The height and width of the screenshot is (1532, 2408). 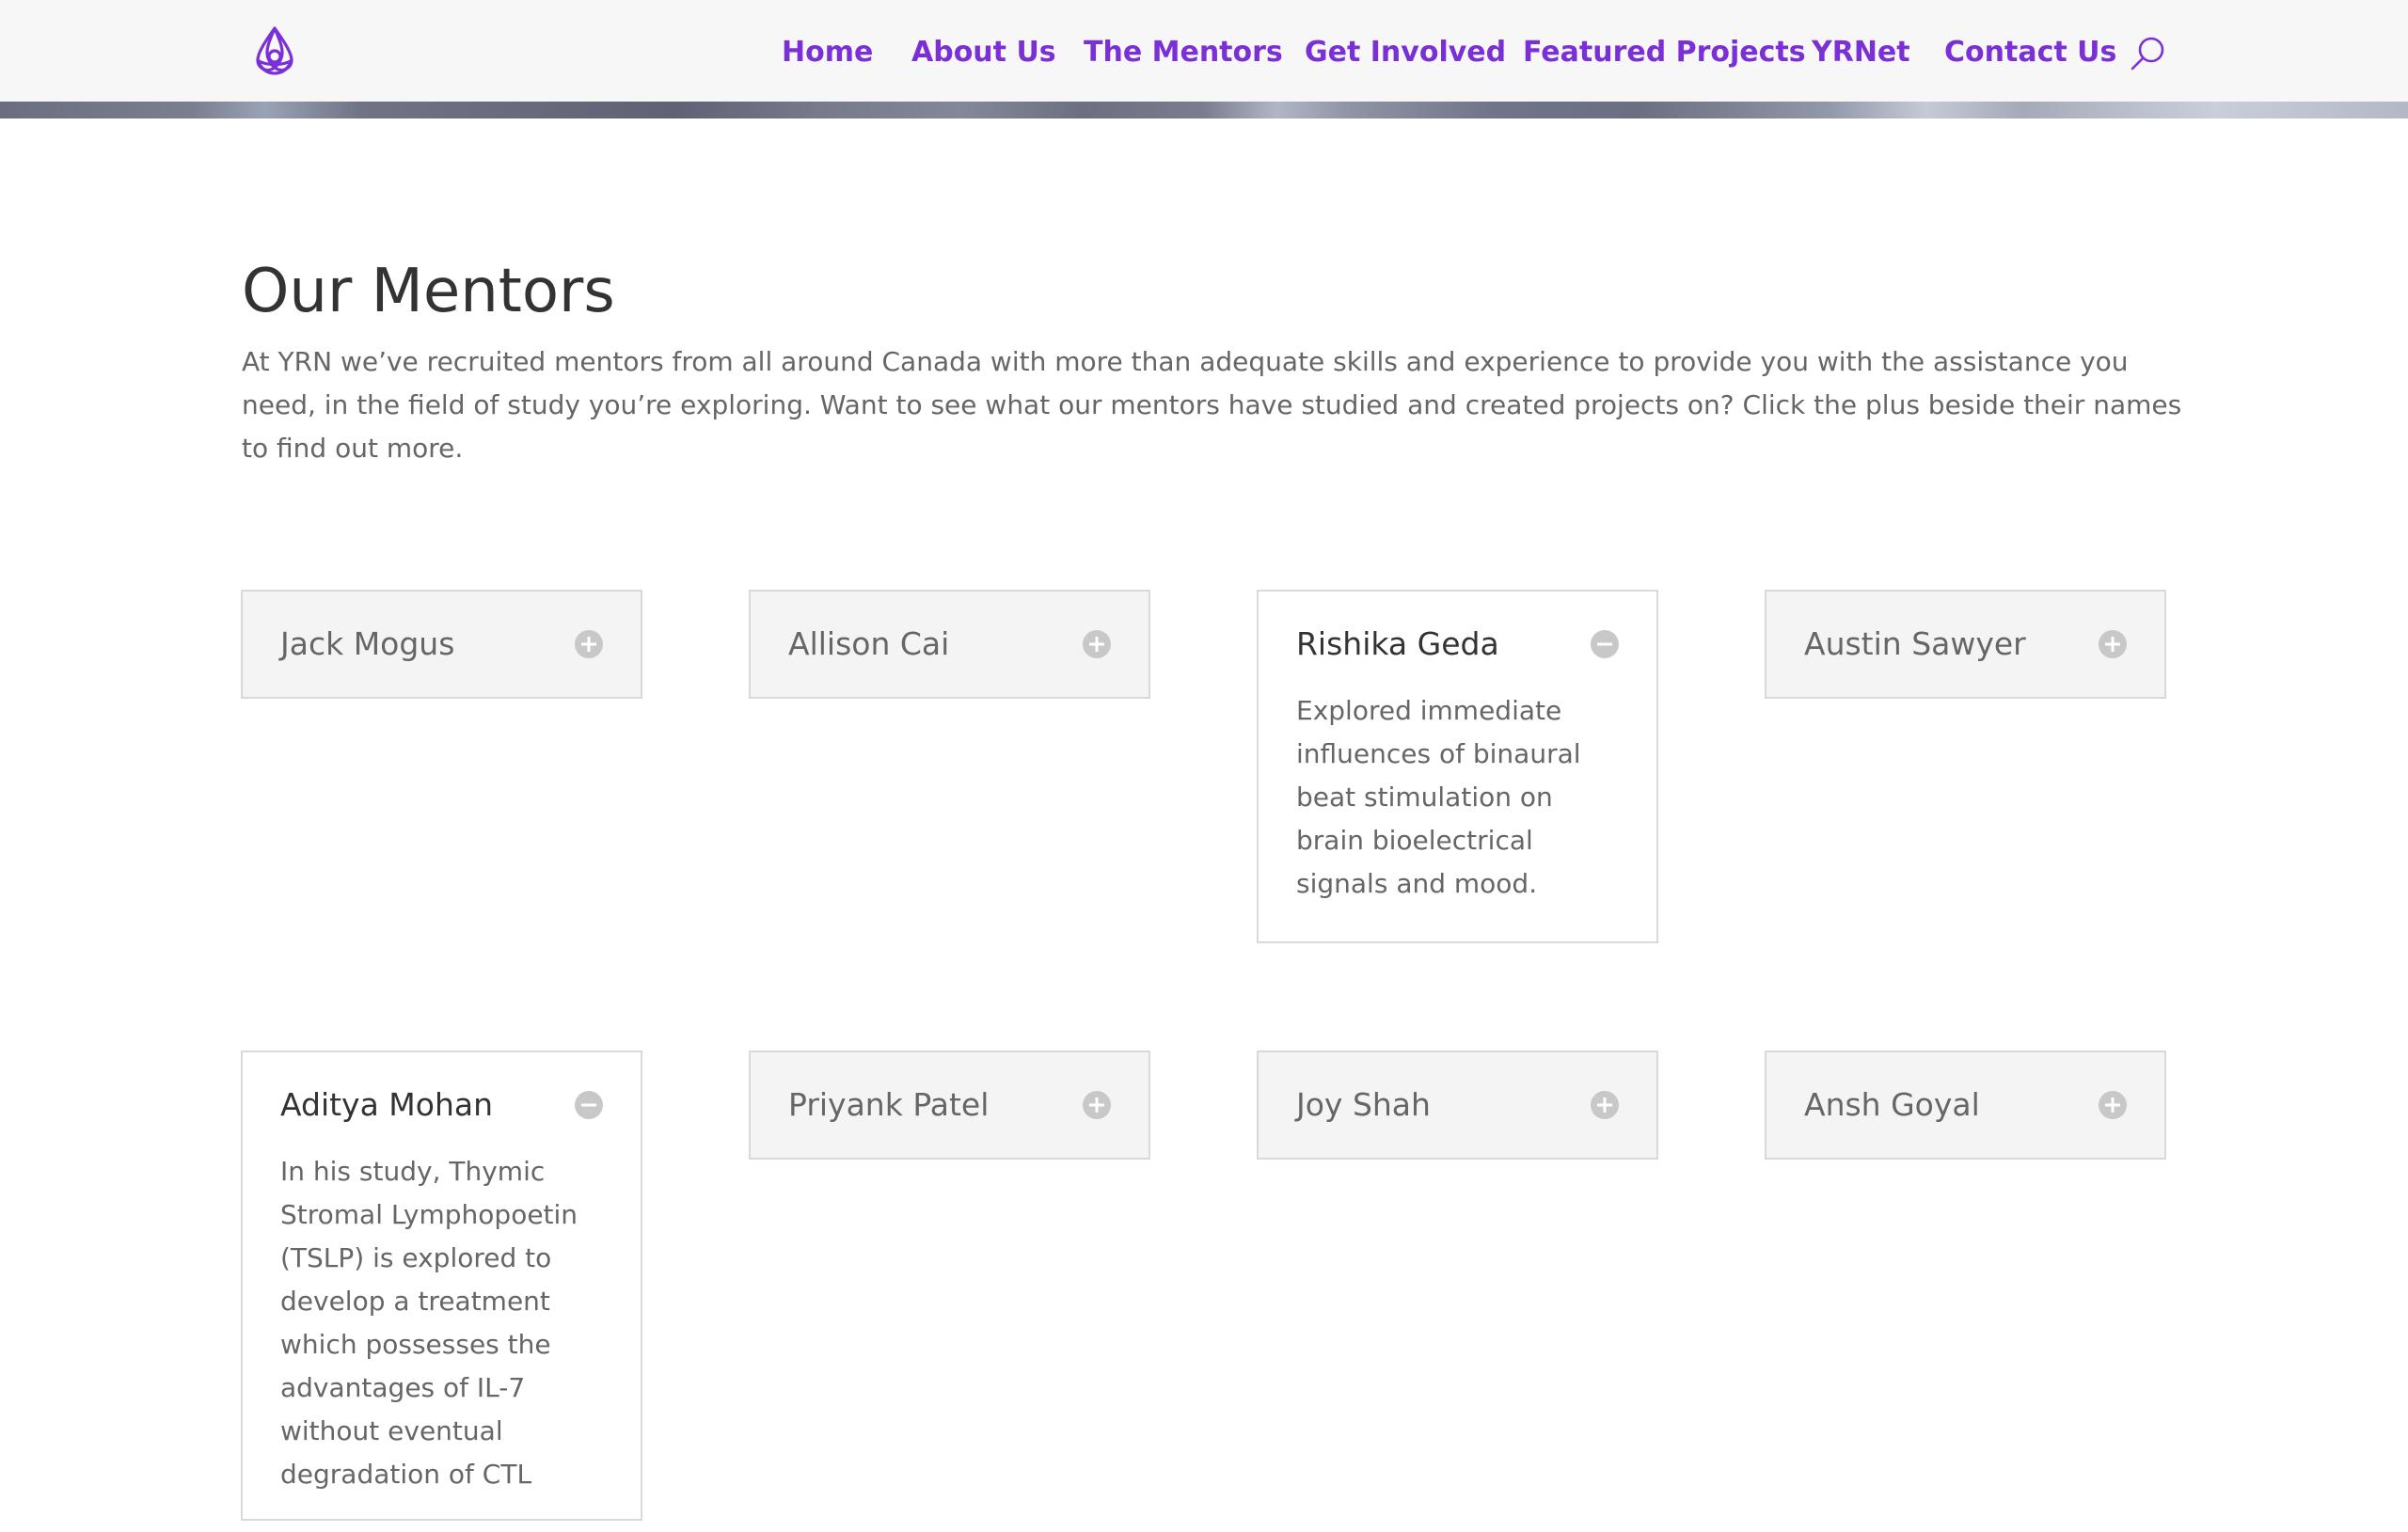 I want to click on mentor-name: Aditya Mohan, so click(x=387, y=1104).